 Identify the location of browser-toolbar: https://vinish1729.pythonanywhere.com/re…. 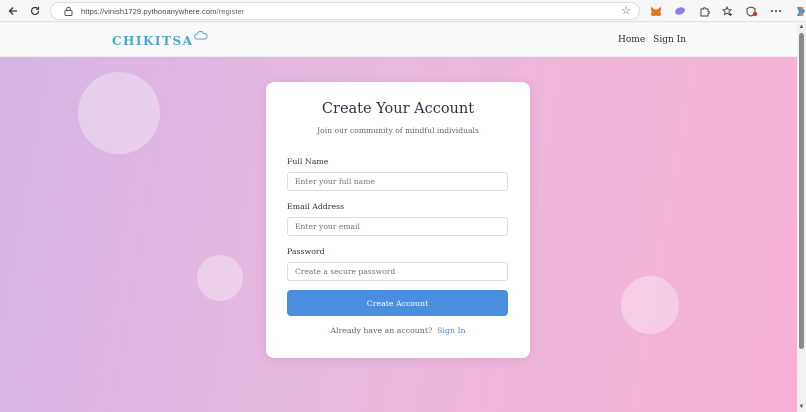
(403, 11).